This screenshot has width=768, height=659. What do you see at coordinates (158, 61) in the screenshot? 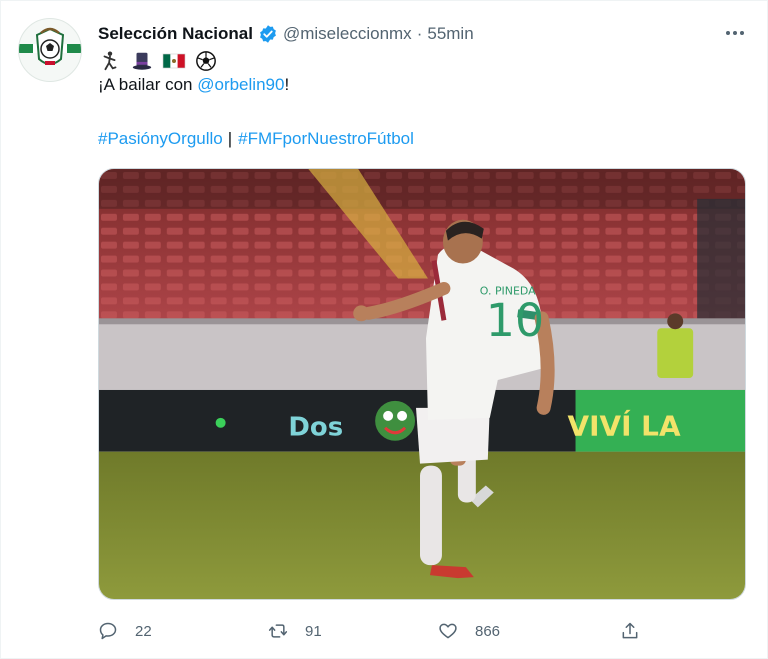
I see `emoji-row` at bounding box center [158, 61].